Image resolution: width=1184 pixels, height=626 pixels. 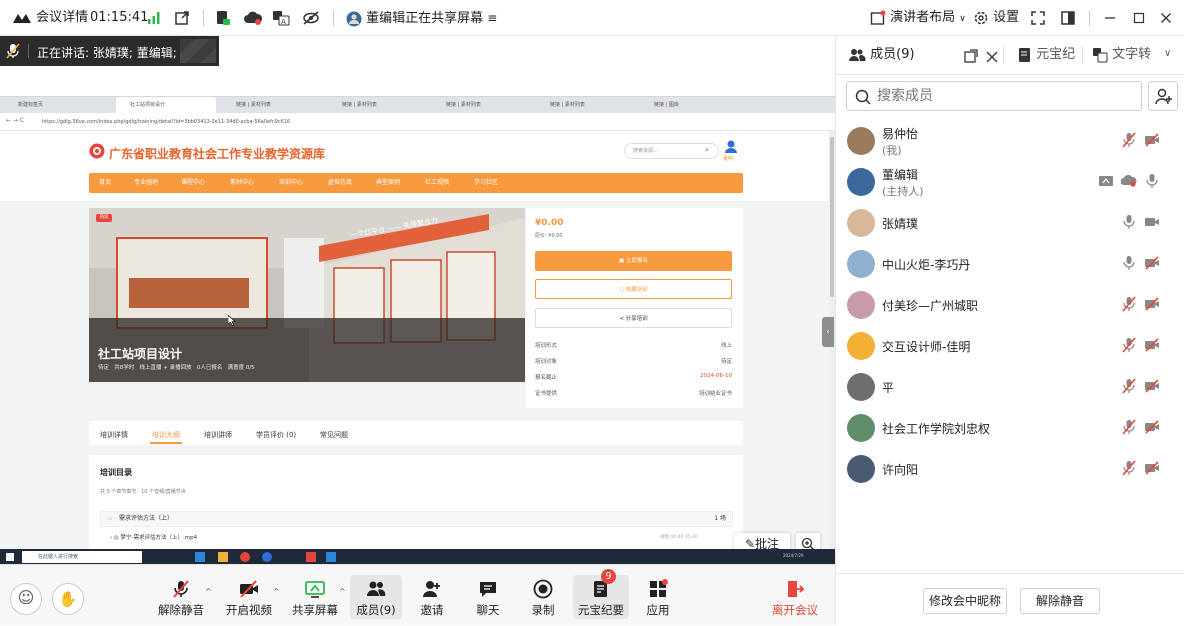 I want to click on share-button: < 分享培训, so click(x=633, y=318).